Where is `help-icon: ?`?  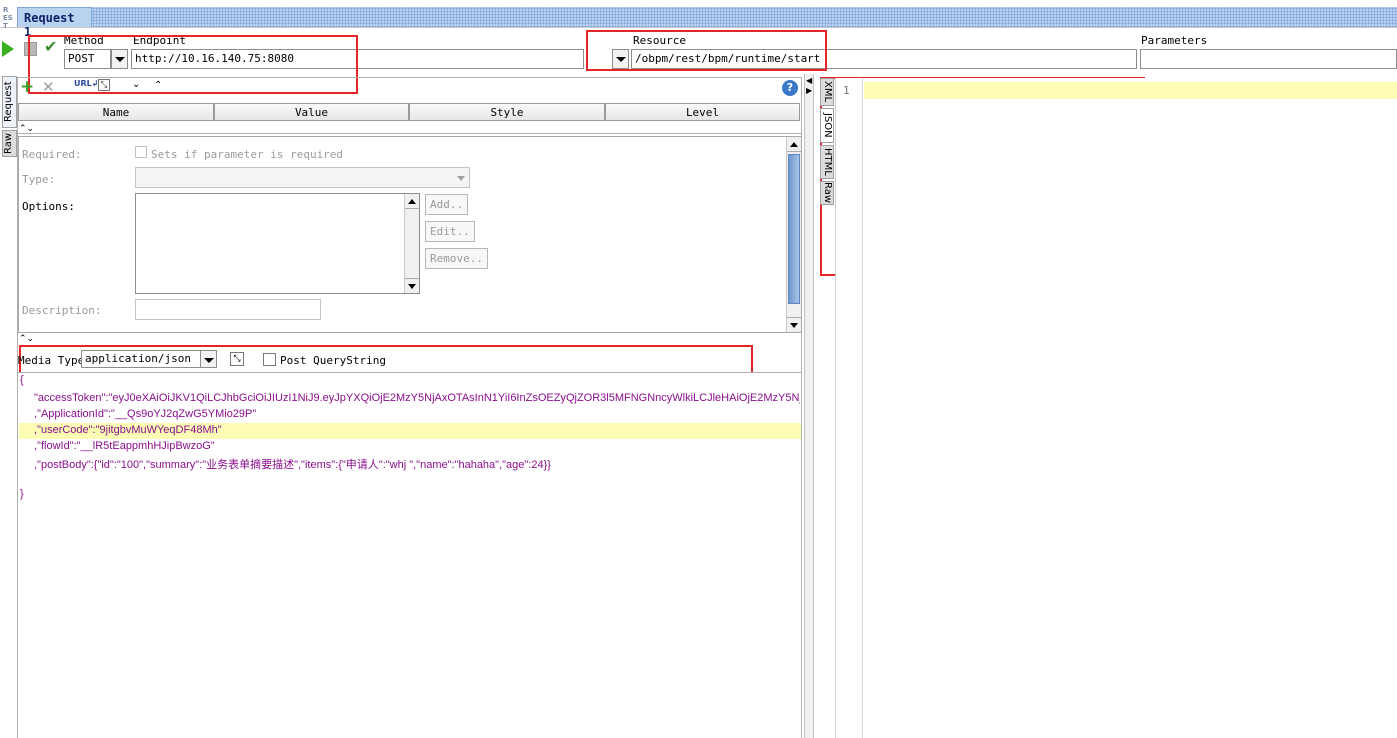 help-icon: ? is located at coordinates (790, 88).